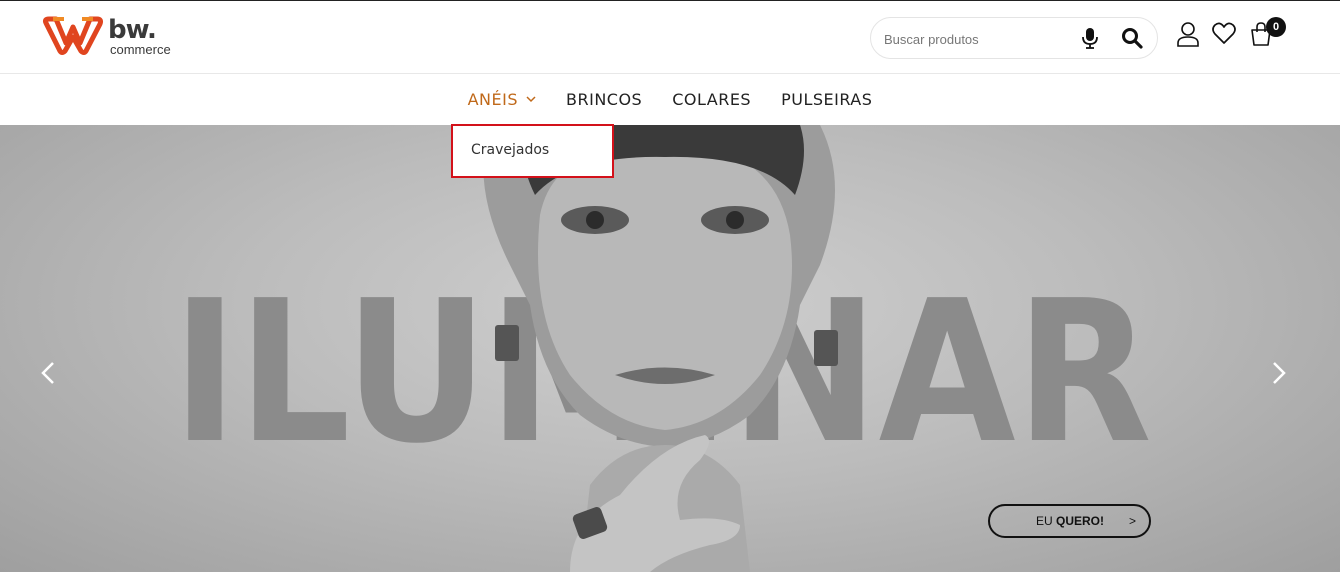  What do you see at coordinates (979, 39) in the screenshot?
I see `search-input` at bounding box center [979, 39].